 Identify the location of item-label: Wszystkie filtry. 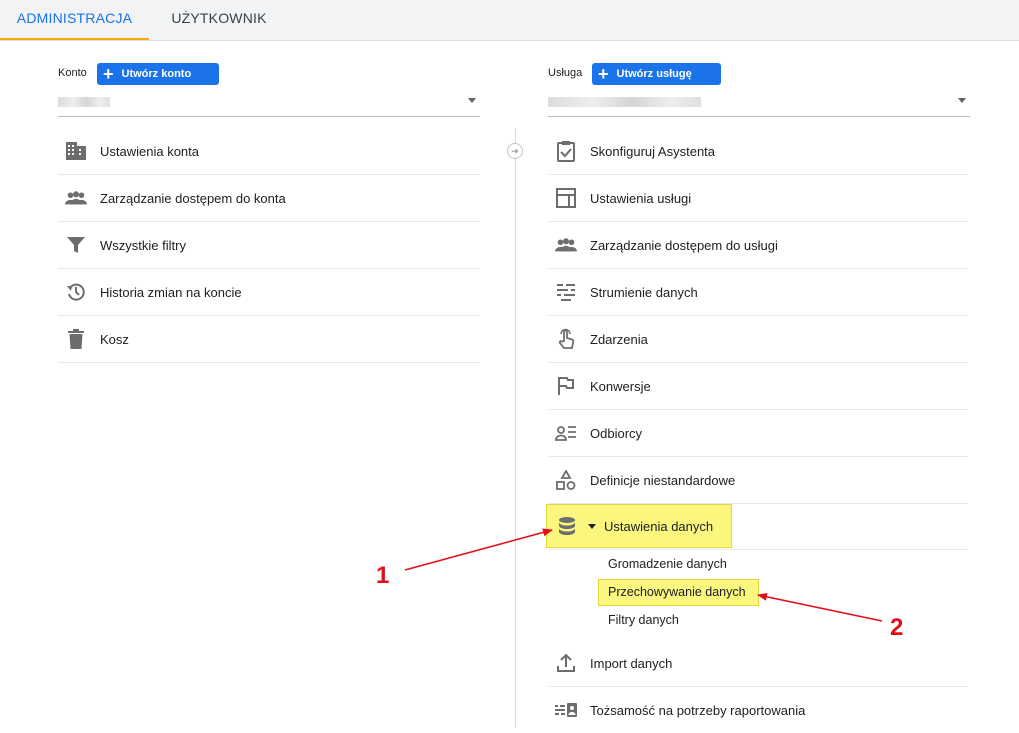
(143, 245).